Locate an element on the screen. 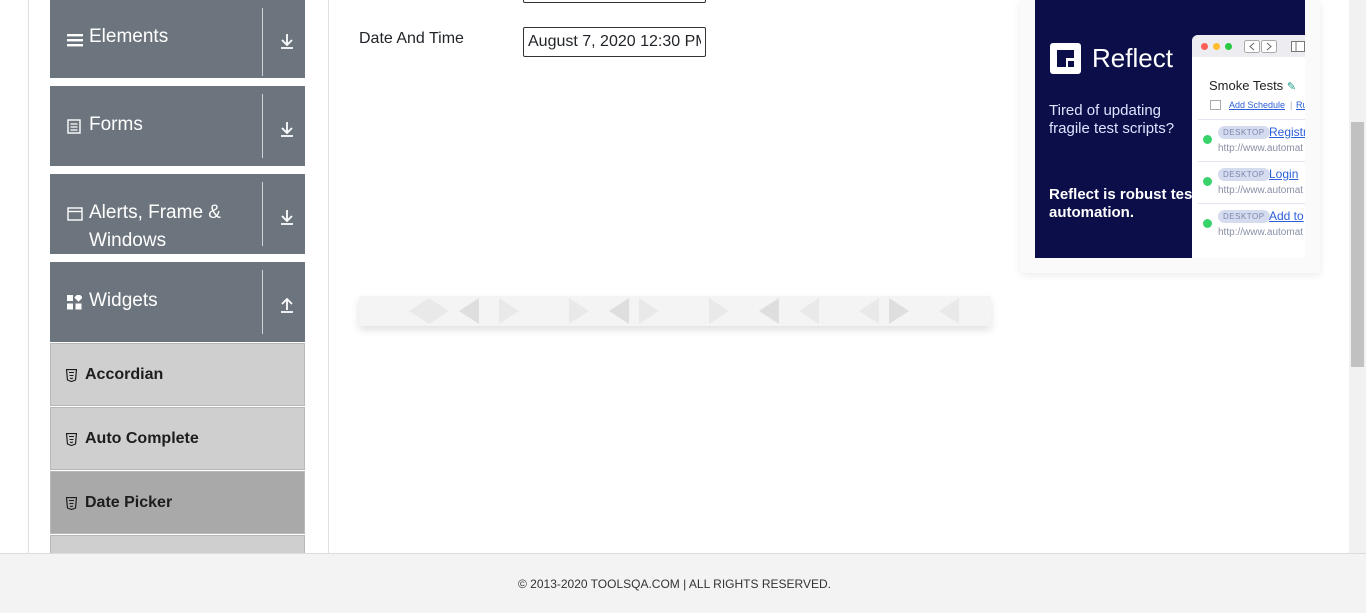 The width and height of the screenshot is (1366, 613). menu-item-label: Date Picker is located at coordinates (129, 502).